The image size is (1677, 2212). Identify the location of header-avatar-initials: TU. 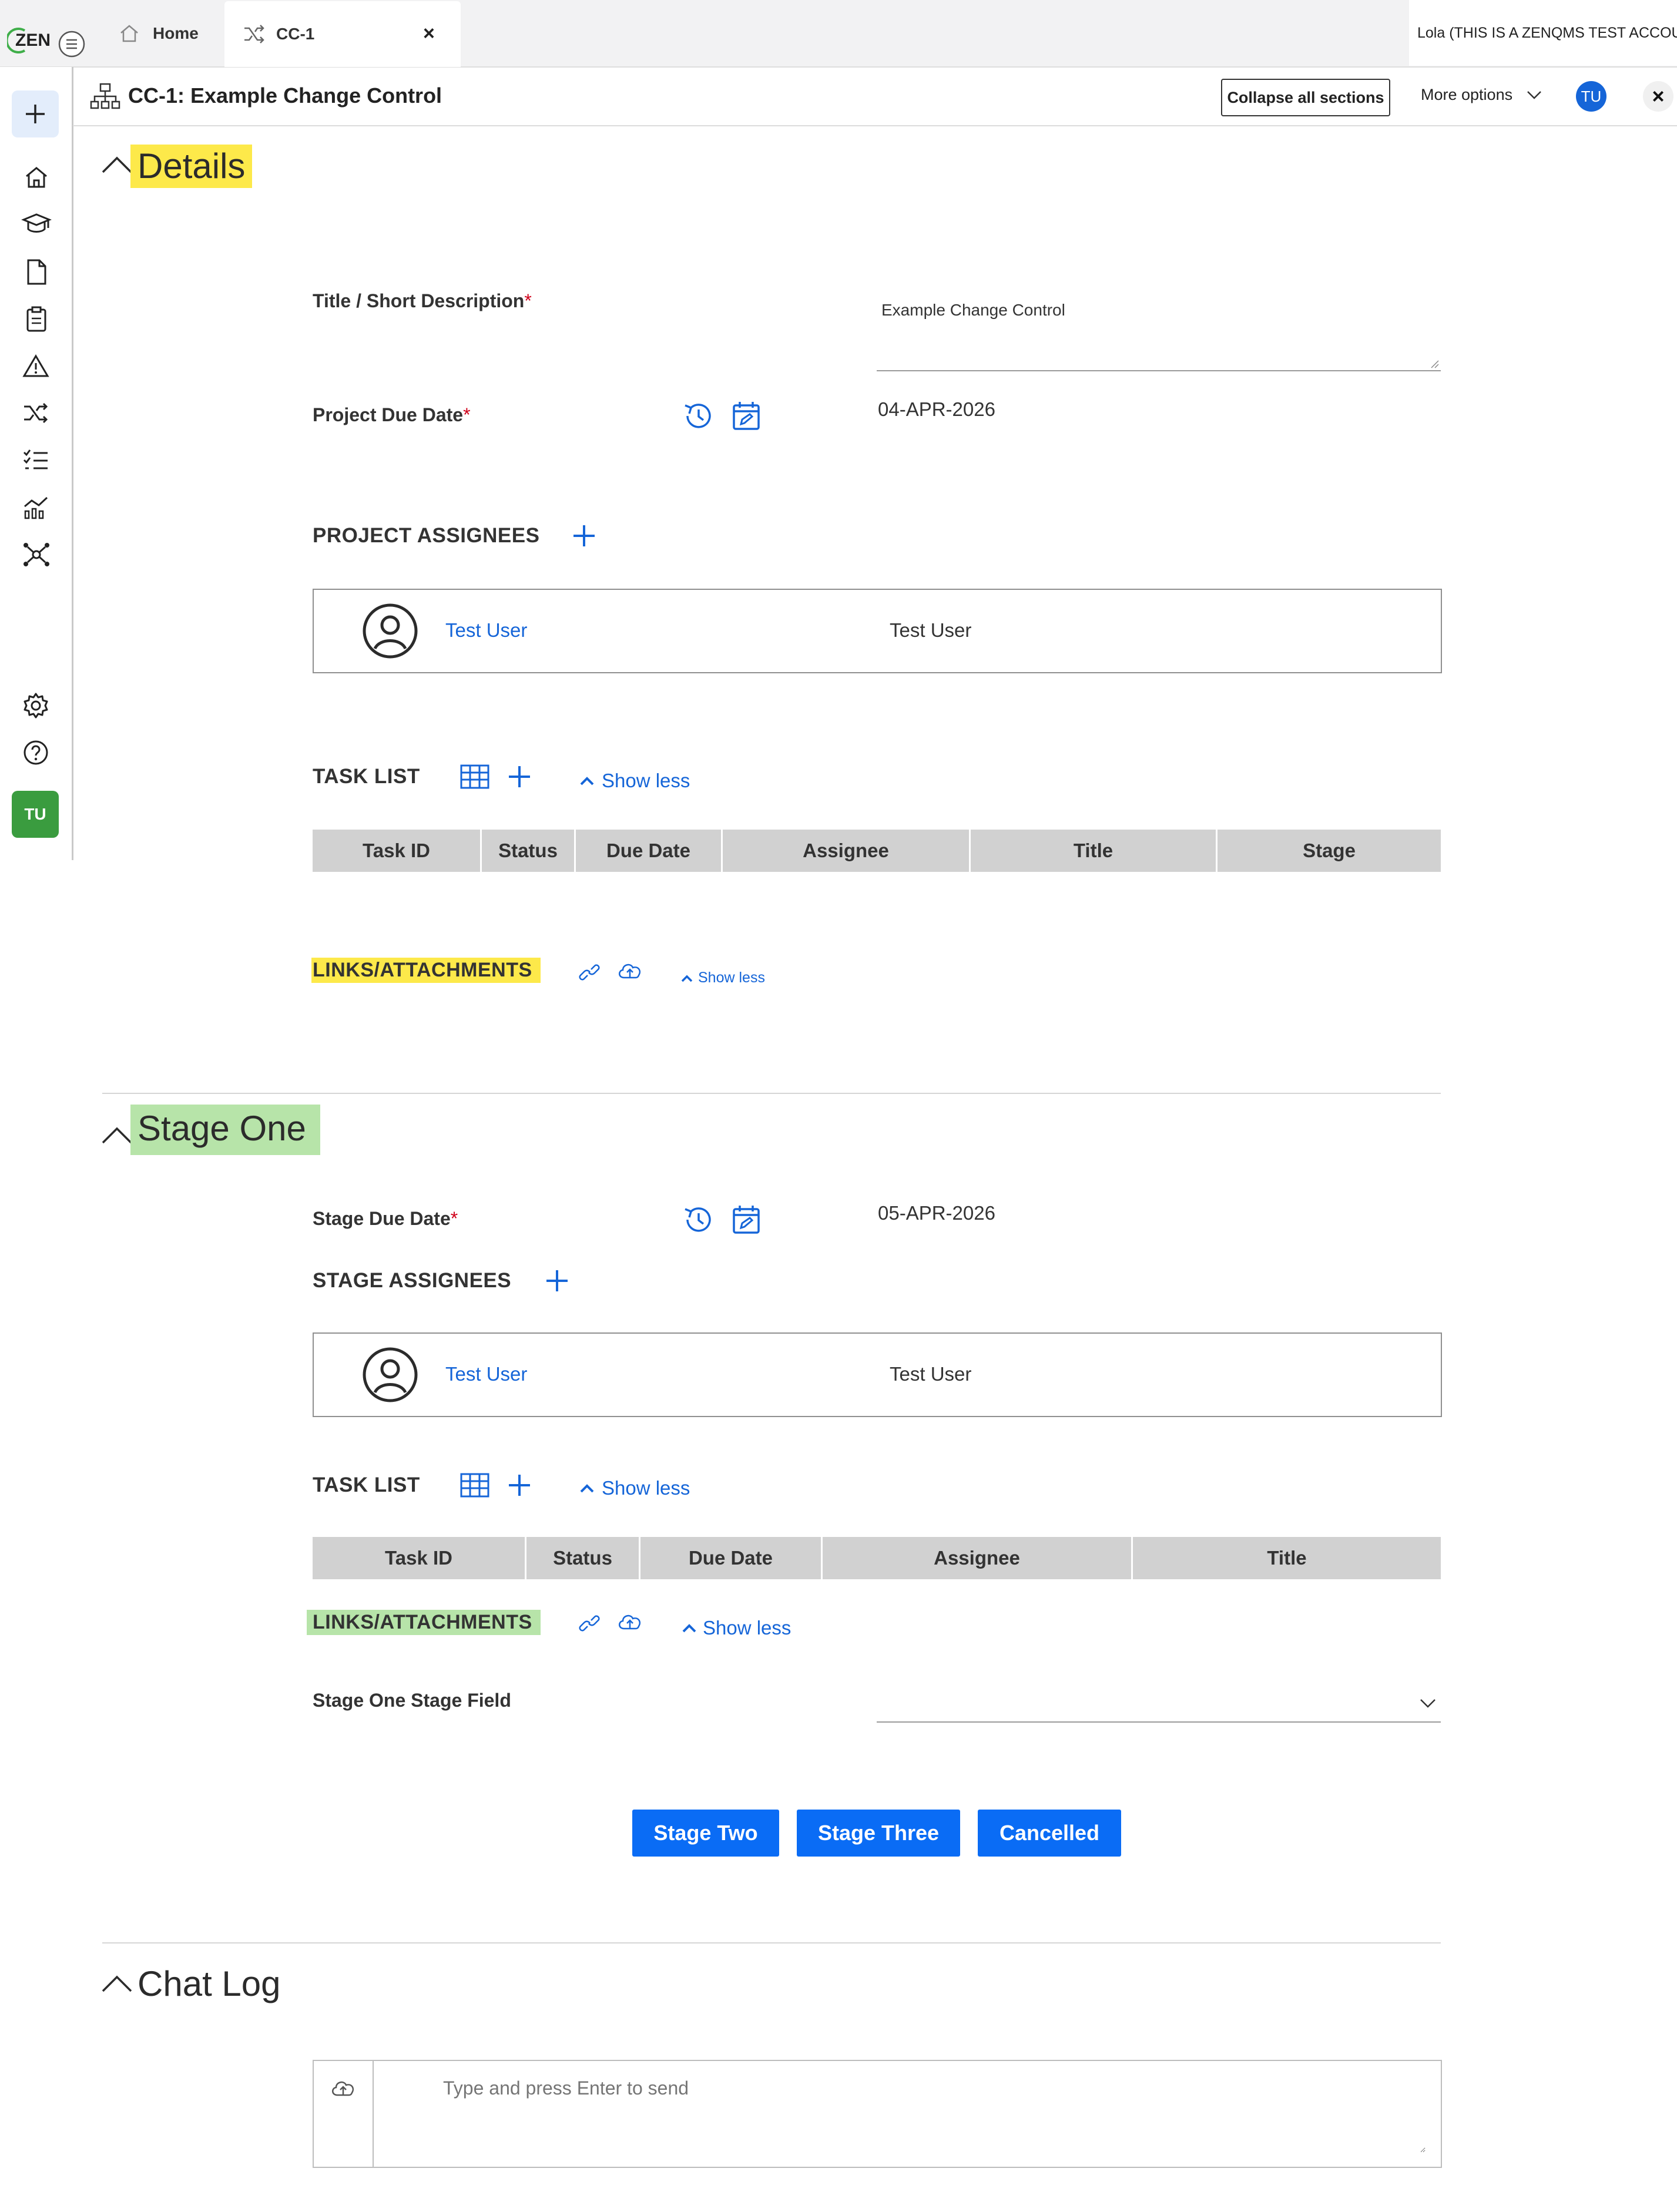
(1591, 96).